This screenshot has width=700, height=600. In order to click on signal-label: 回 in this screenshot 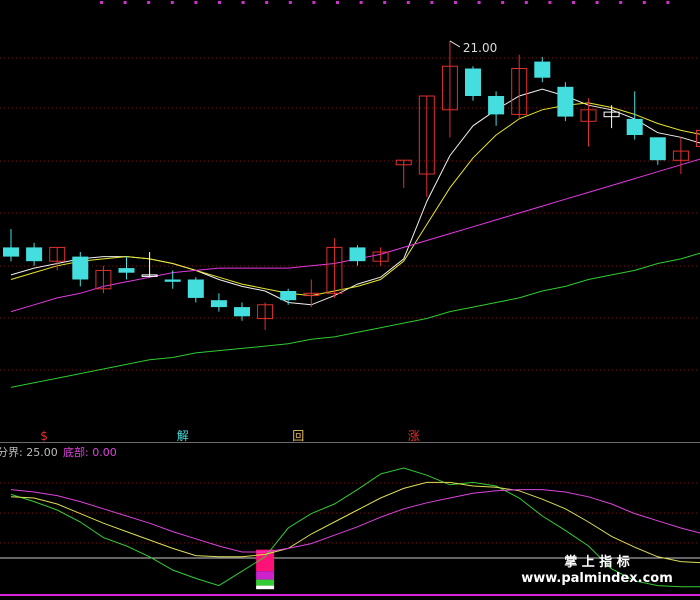, I will do `click(298, 436)`.